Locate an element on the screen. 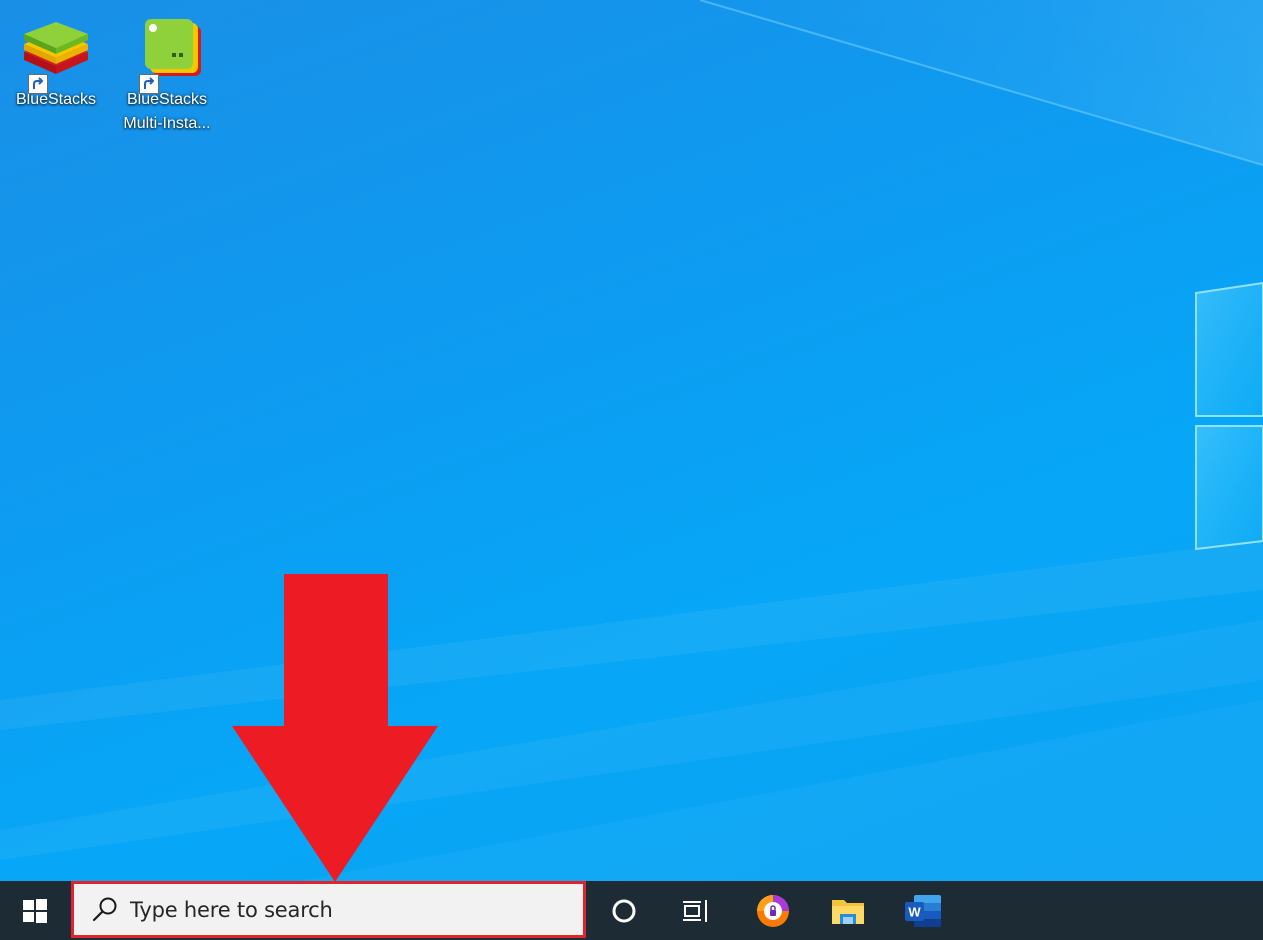 The height and width of the screenshot is (940, 1263). search-placeholder: Type here to search is located at coordinates (231, 910).